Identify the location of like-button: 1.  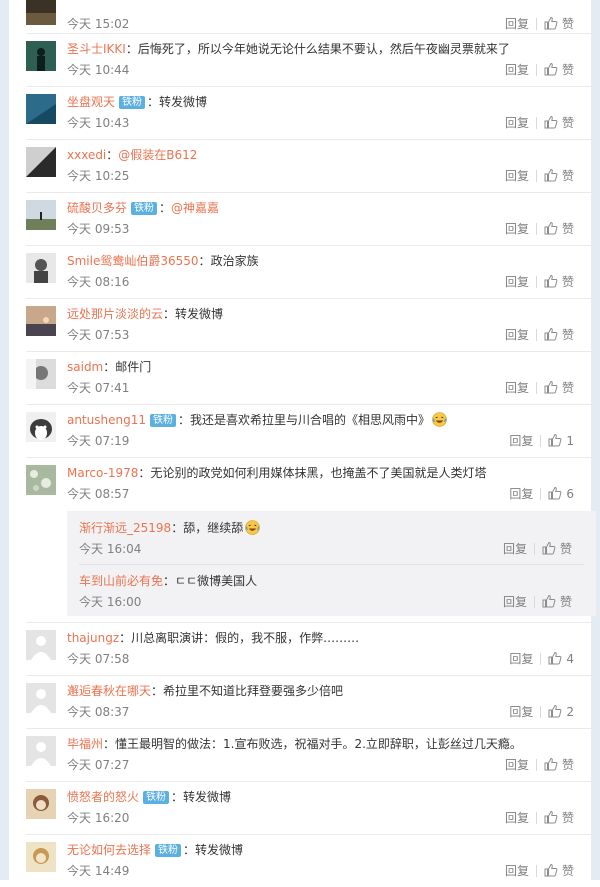
(561, 440).